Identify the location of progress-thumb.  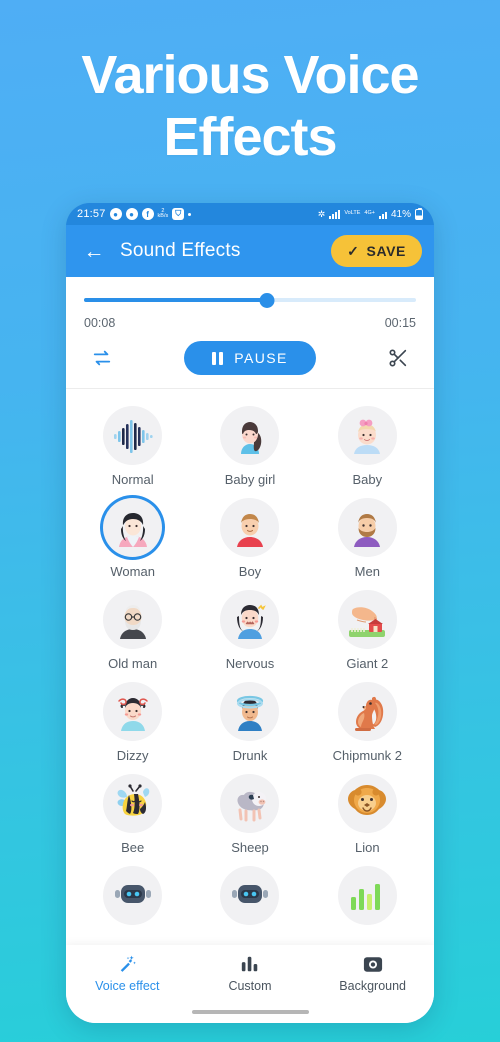
(267, 300).